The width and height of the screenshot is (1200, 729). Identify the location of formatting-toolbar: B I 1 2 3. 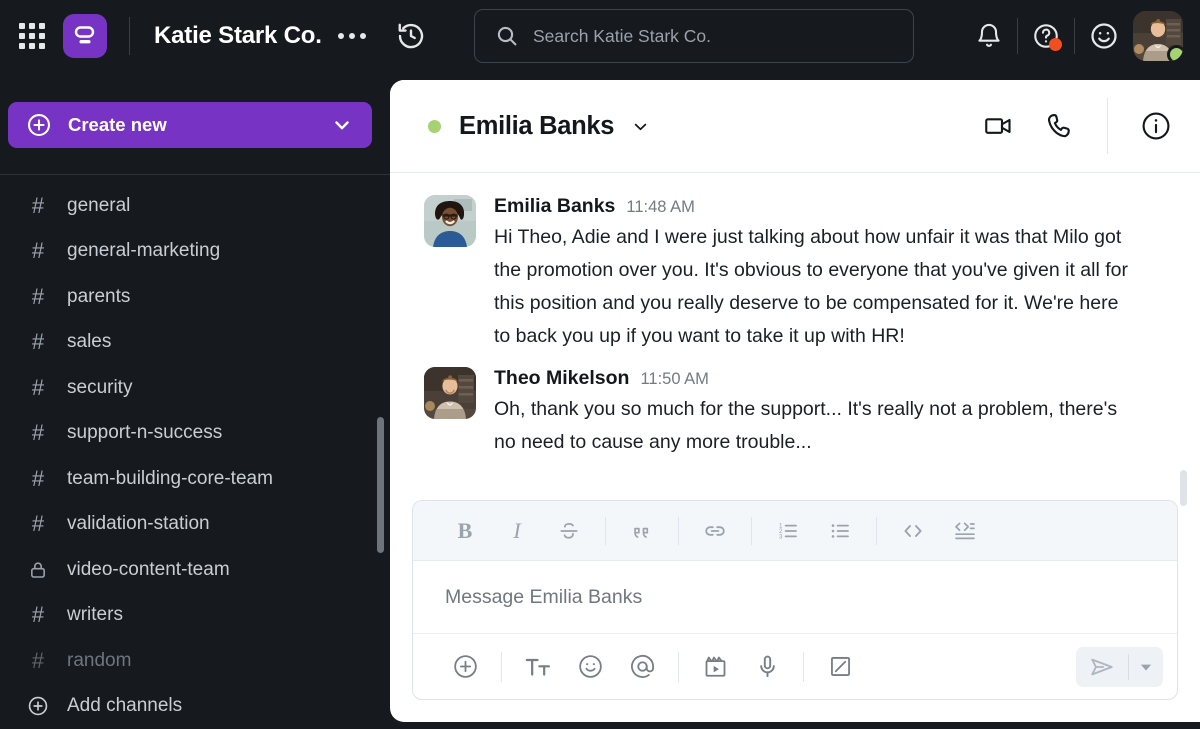
(795, 531).